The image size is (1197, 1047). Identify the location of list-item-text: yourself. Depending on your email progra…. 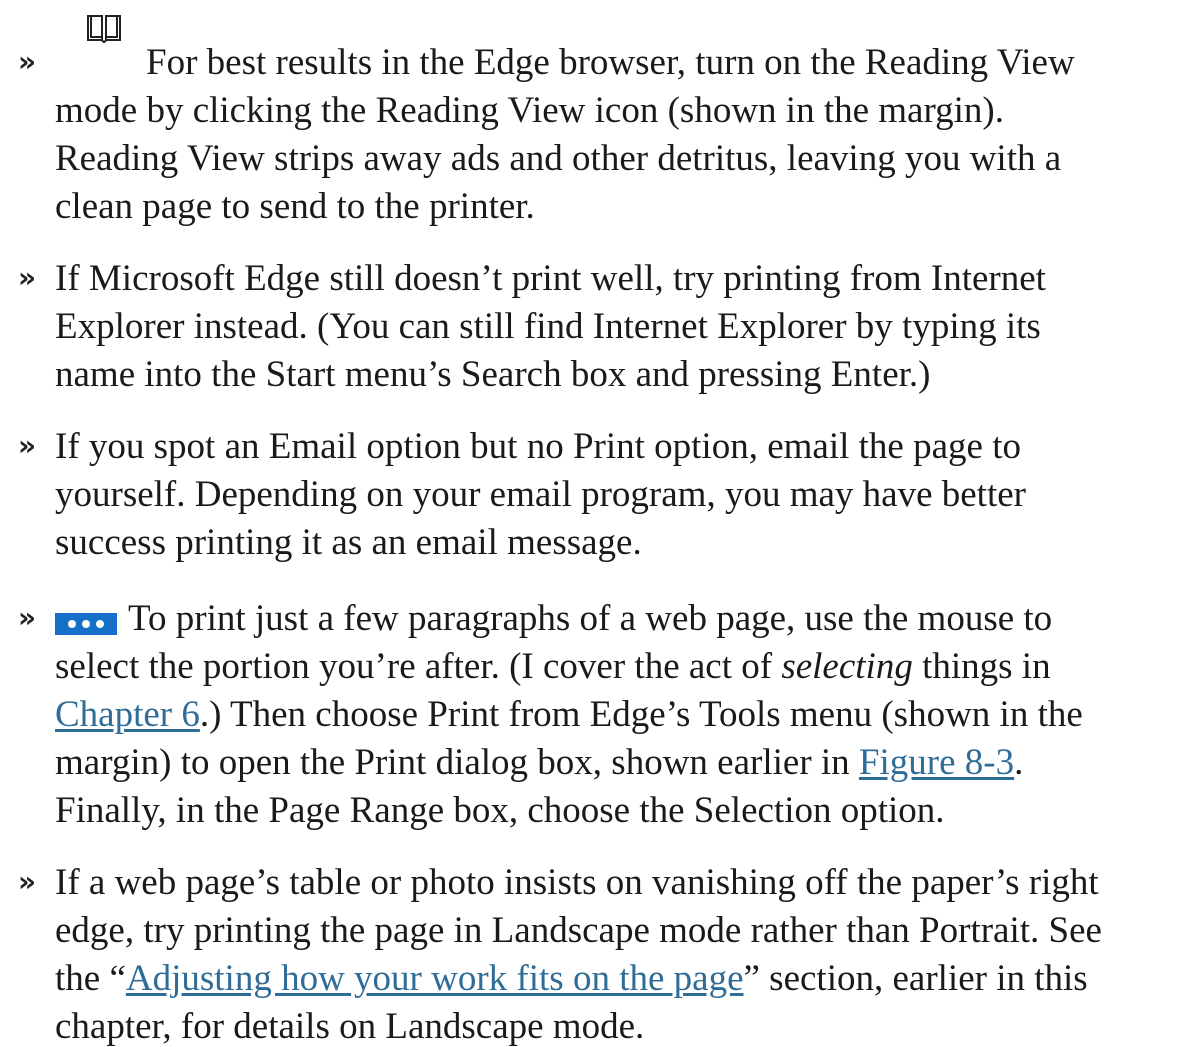
(540, 494).